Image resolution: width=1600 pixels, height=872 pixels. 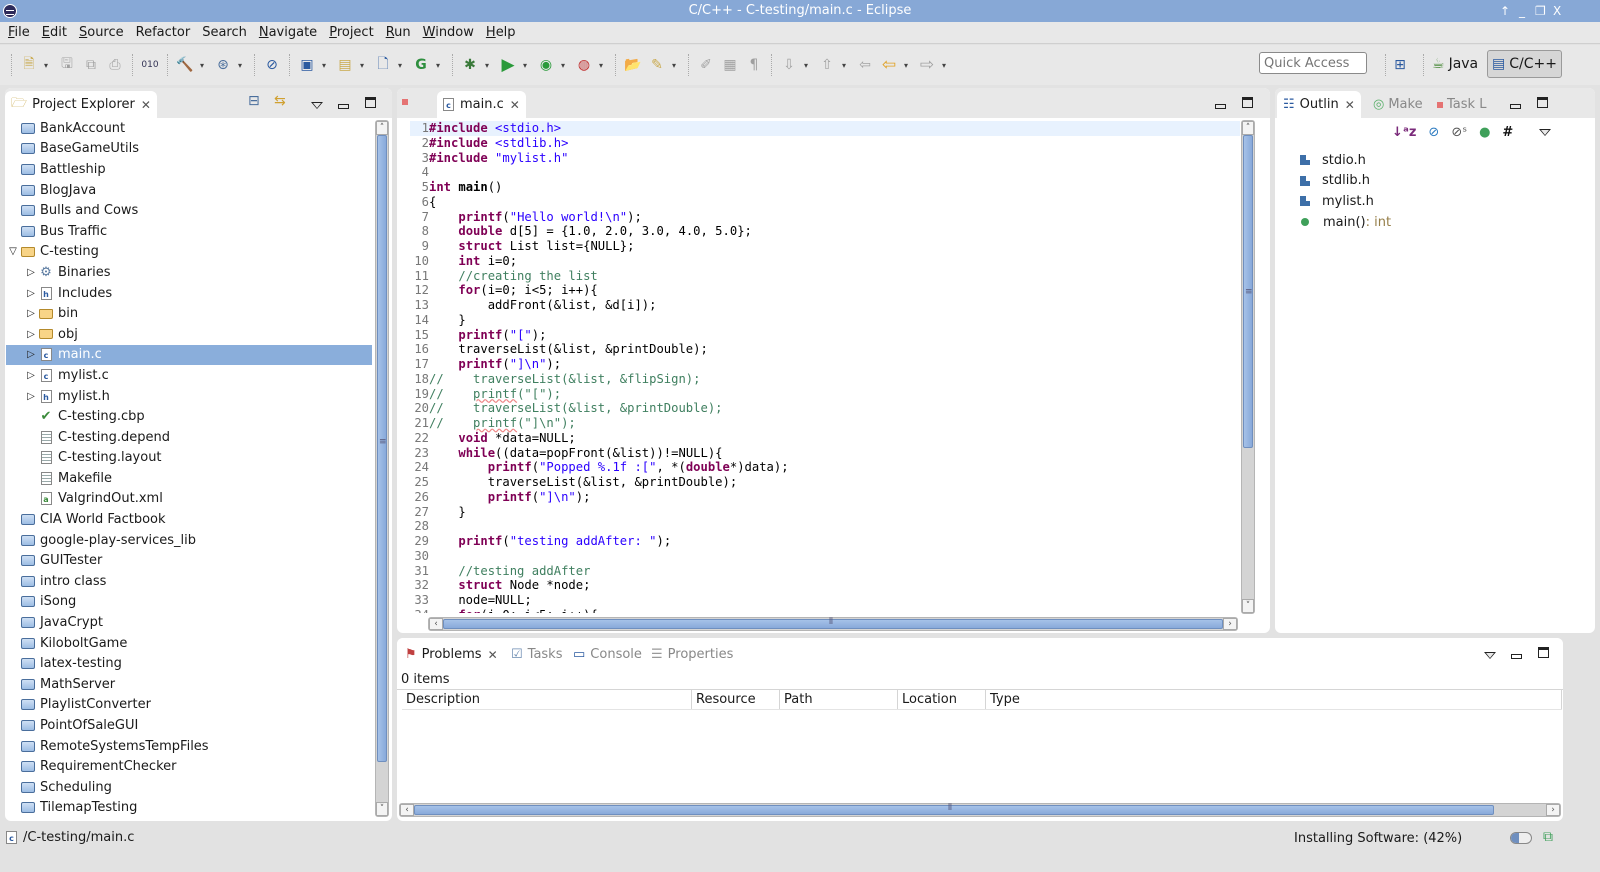 I want to click on tree-item: RequirementChecker, so click(x=189, y=766).